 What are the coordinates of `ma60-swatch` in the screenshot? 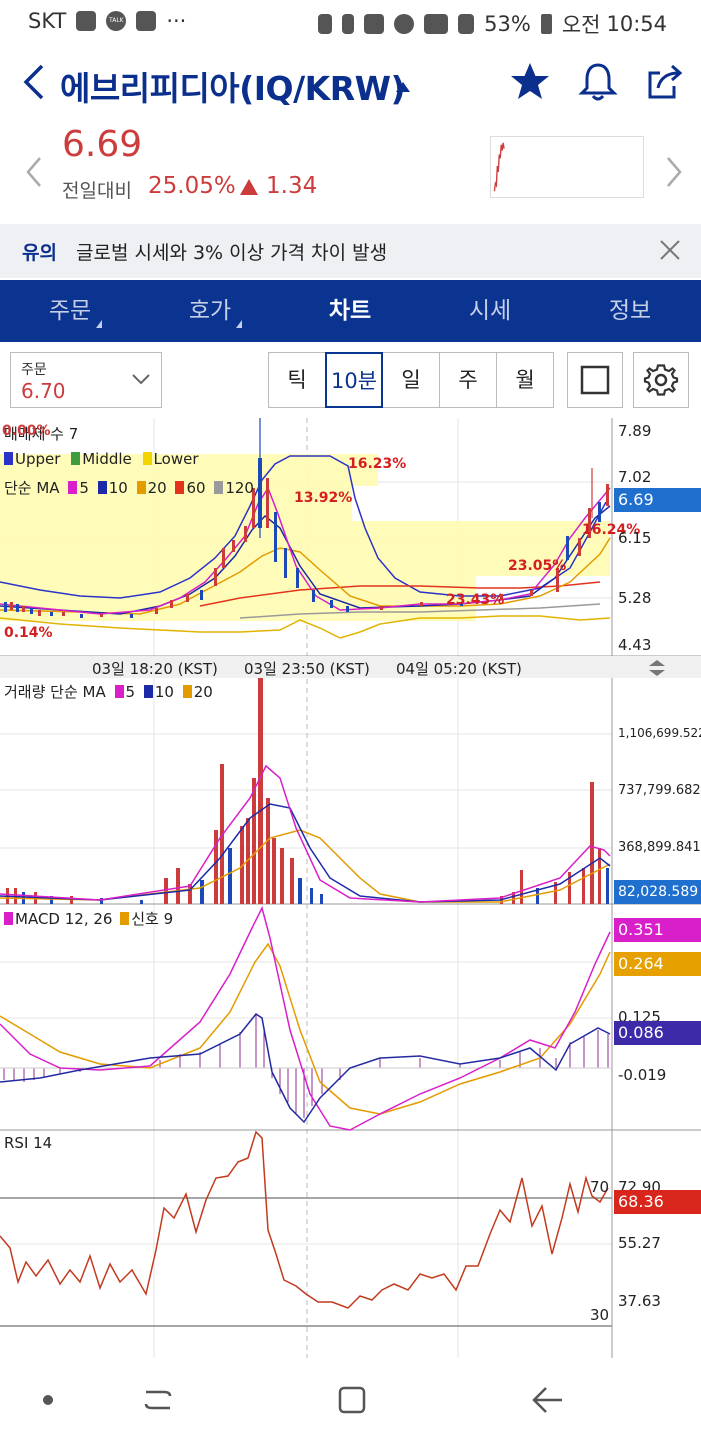 It's located at (180, 487).